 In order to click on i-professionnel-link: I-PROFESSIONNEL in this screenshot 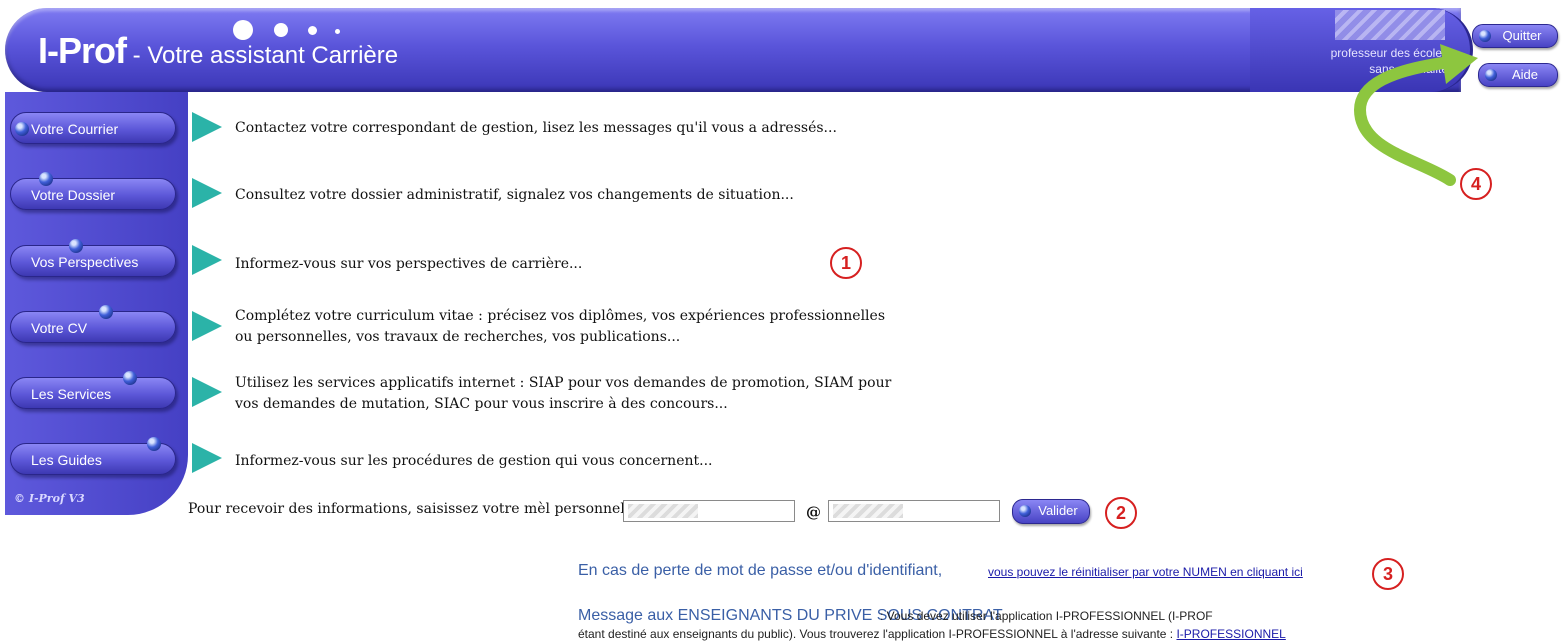, I will do `click(1230, 634)`.